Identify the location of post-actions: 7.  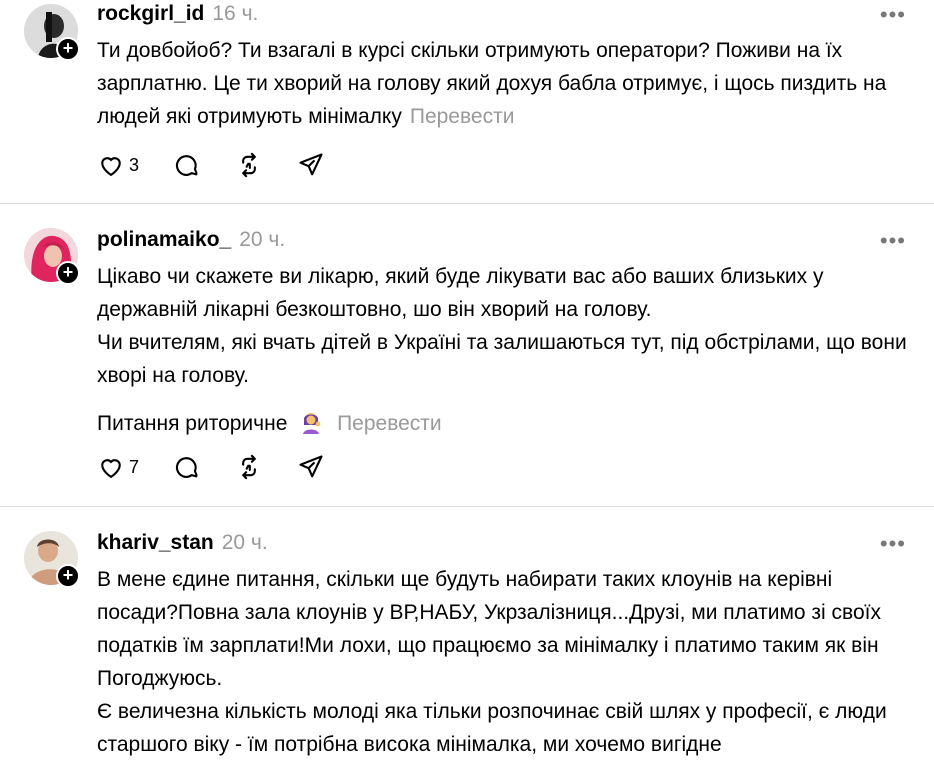
(228, 467).